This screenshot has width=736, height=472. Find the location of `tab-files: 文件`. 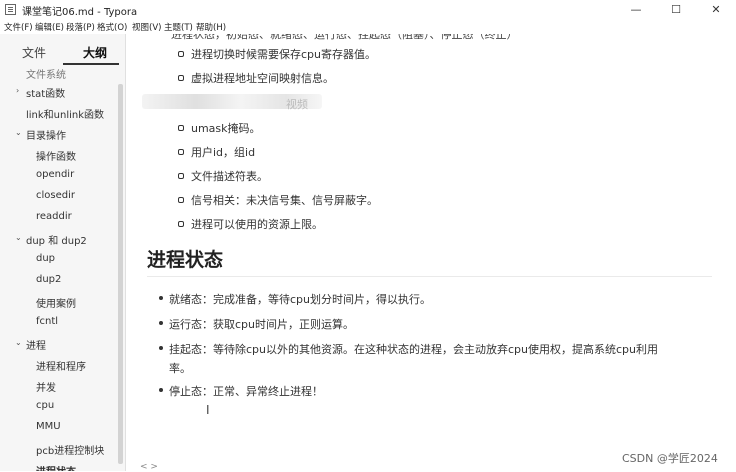

tab-files: 文件 is located at coordinates (34, 52).